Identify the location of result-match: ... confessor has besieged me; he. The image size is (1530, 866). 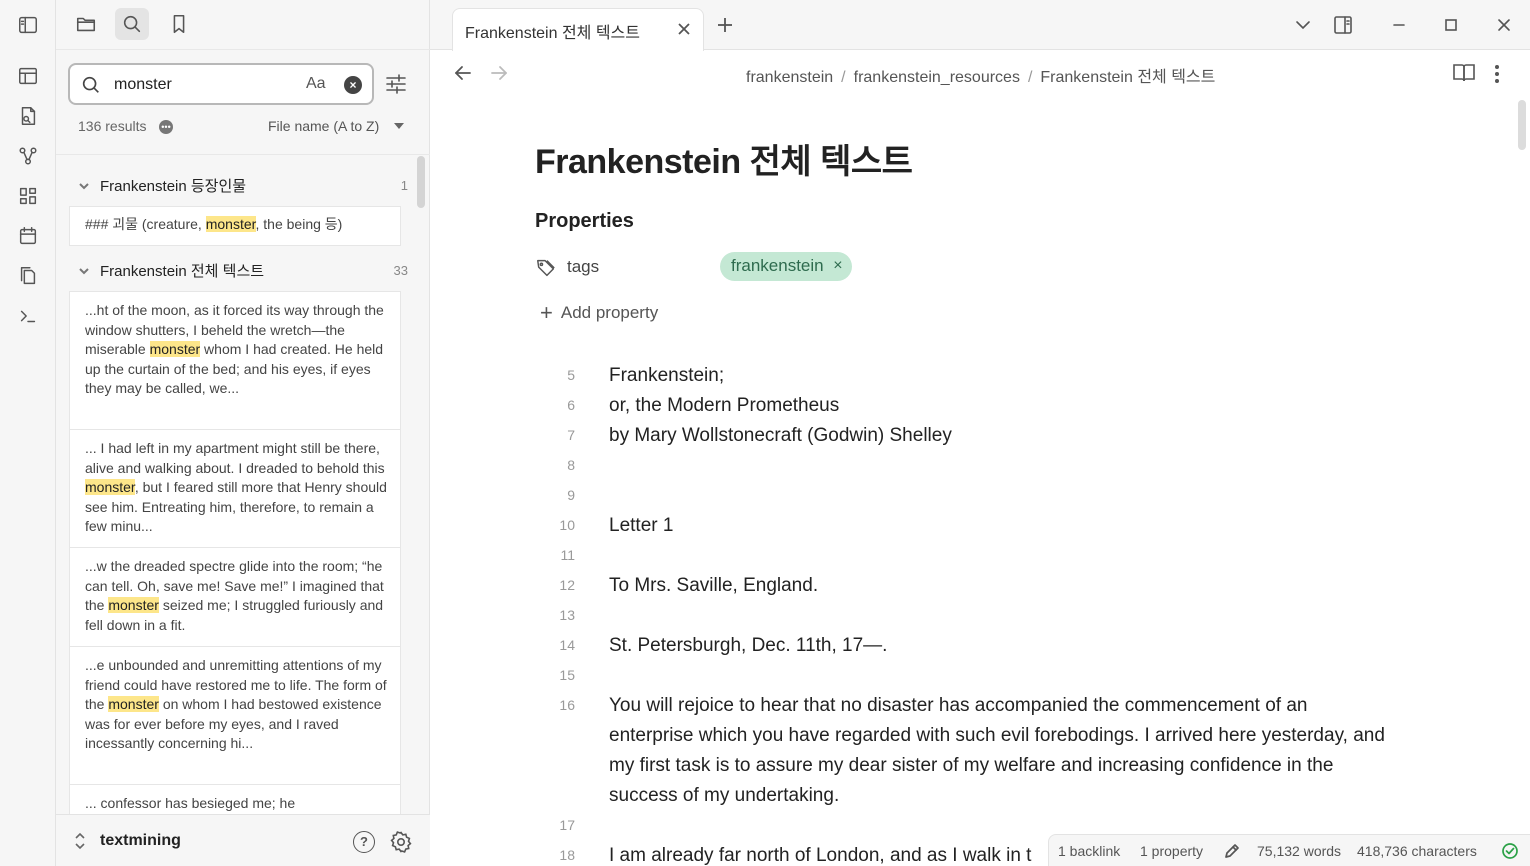
(235, 799).